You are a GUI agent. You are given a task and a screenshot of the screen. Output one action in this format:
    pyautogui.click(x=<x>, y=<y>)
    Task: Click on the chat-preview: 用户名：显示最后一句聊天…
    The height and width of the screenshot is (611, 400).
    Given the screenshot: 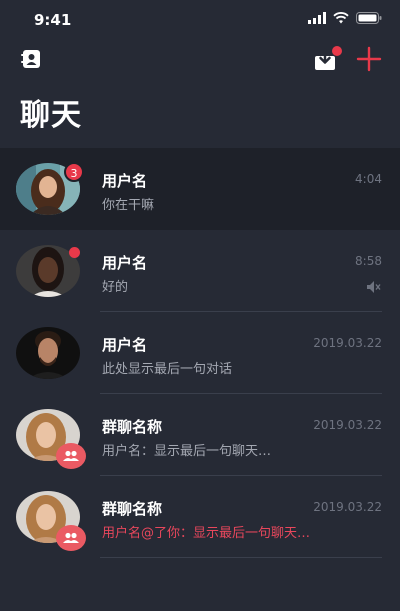 What is the action you would take?
    pyautogui.click(x=187, y=451)
    